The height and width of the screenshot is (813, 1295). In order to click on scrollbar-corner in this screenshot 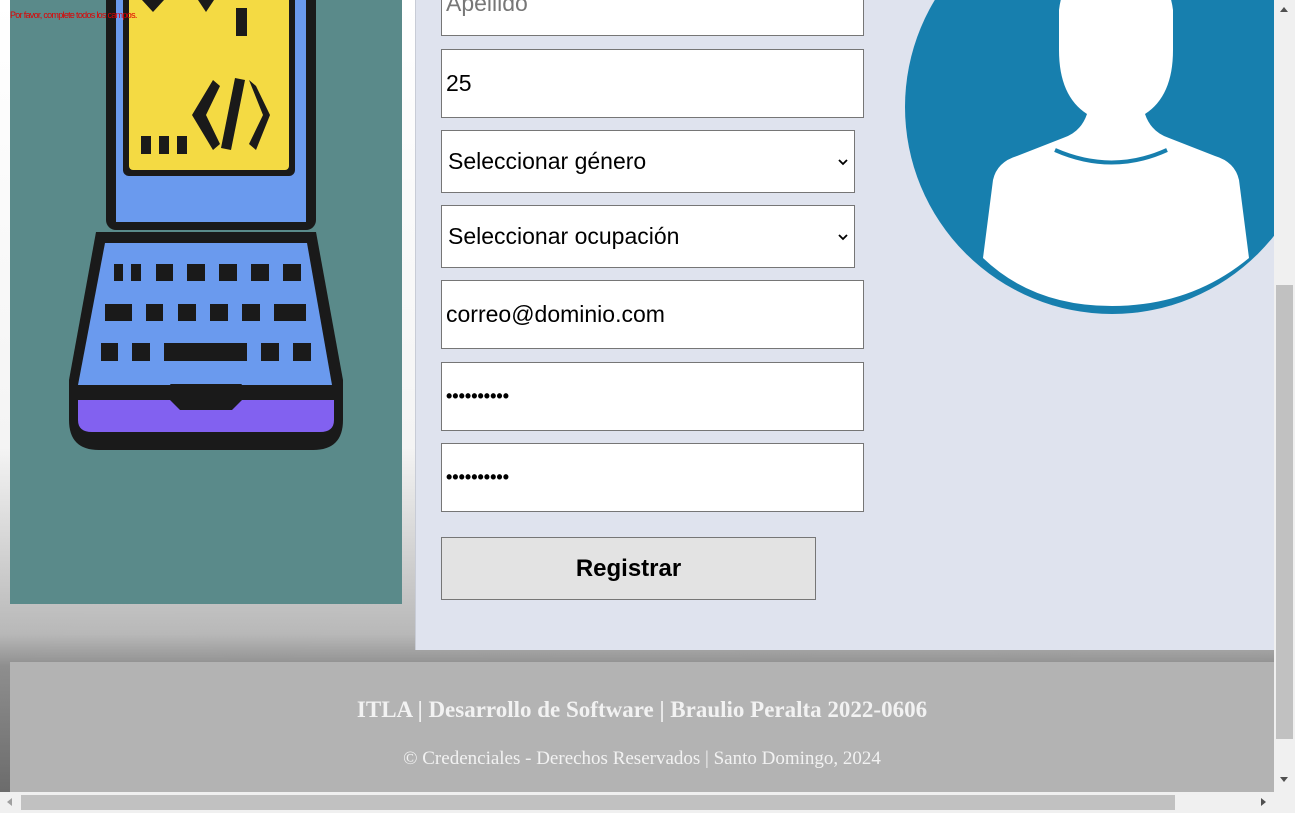, I will do `click(1284, 802)`.